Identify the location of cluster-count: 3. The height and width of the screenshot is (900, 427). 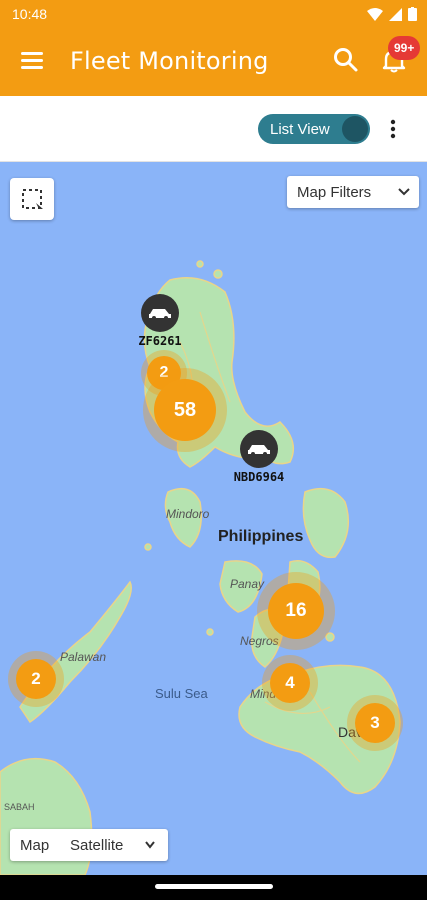
(375, 723).